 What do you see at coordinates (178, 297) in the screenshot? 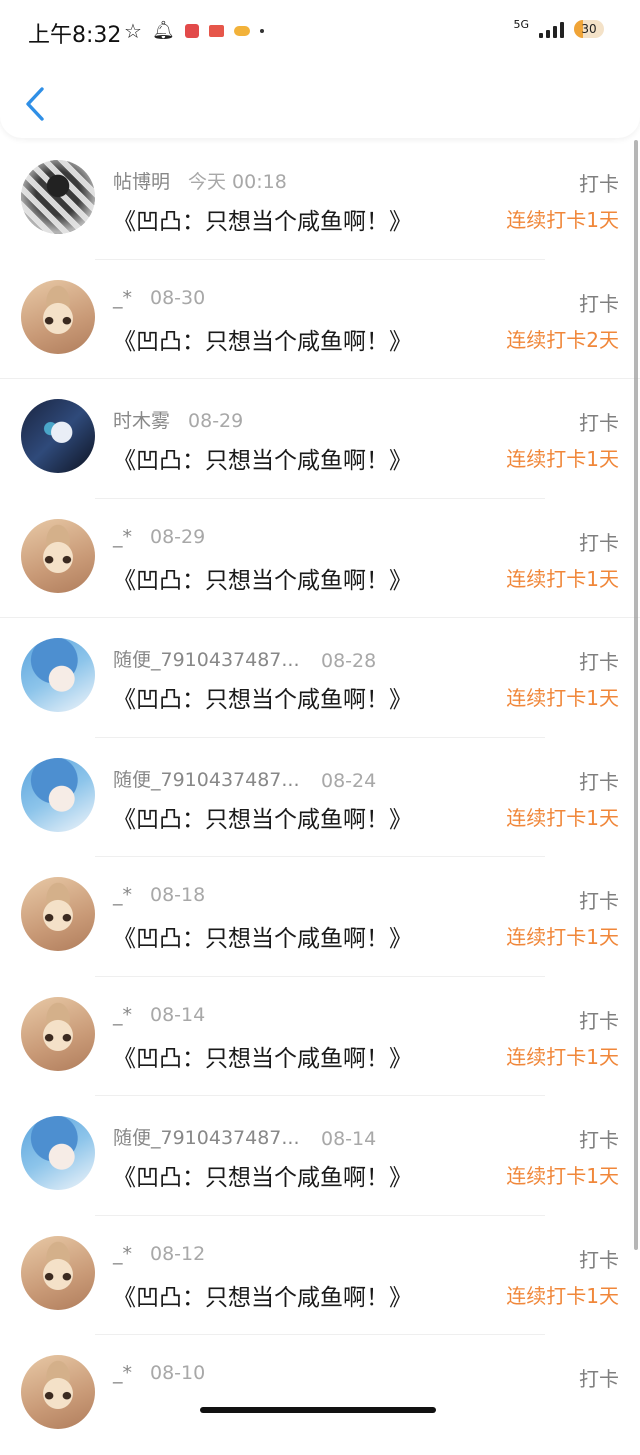
I see `post-date: 08-30` at bounding box center [178, 297].